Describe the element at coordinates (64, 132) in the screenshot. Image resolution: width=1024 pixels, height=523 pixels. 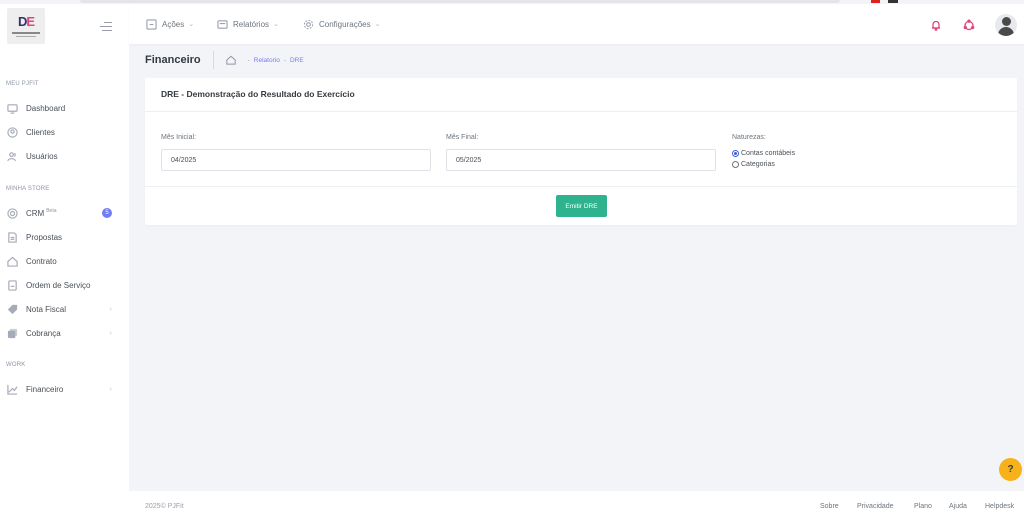
I see `sidebar-item-clientes: Clientes` at that location.